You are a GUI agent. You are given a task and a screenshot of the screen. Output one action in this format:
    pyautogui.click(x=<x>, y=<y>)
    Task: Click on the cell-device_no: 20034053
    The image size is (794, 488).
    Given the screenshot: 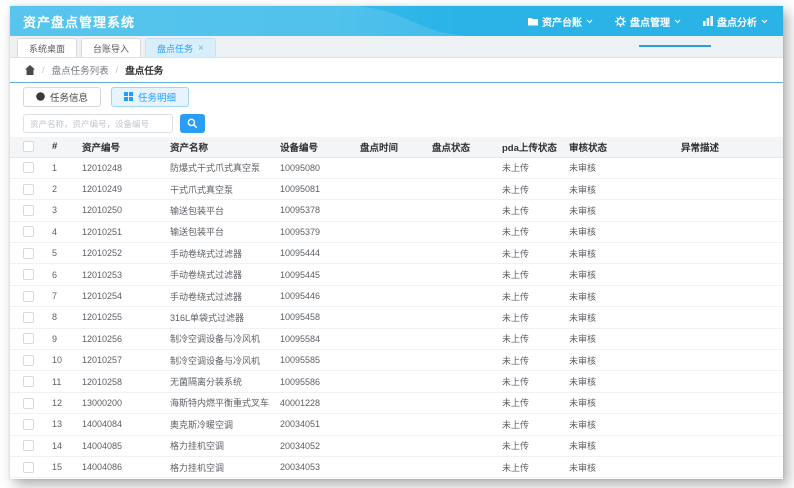 What is the action you would take?
    pyautogui.click(x=314, y=467)
    